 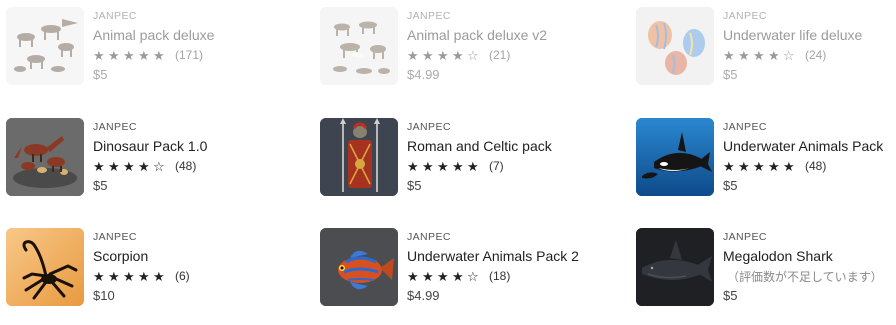 What do you see at coordinates (816, 55) in the screenshot?
I see `review-count: (24)` at bounding box center [816, 55].